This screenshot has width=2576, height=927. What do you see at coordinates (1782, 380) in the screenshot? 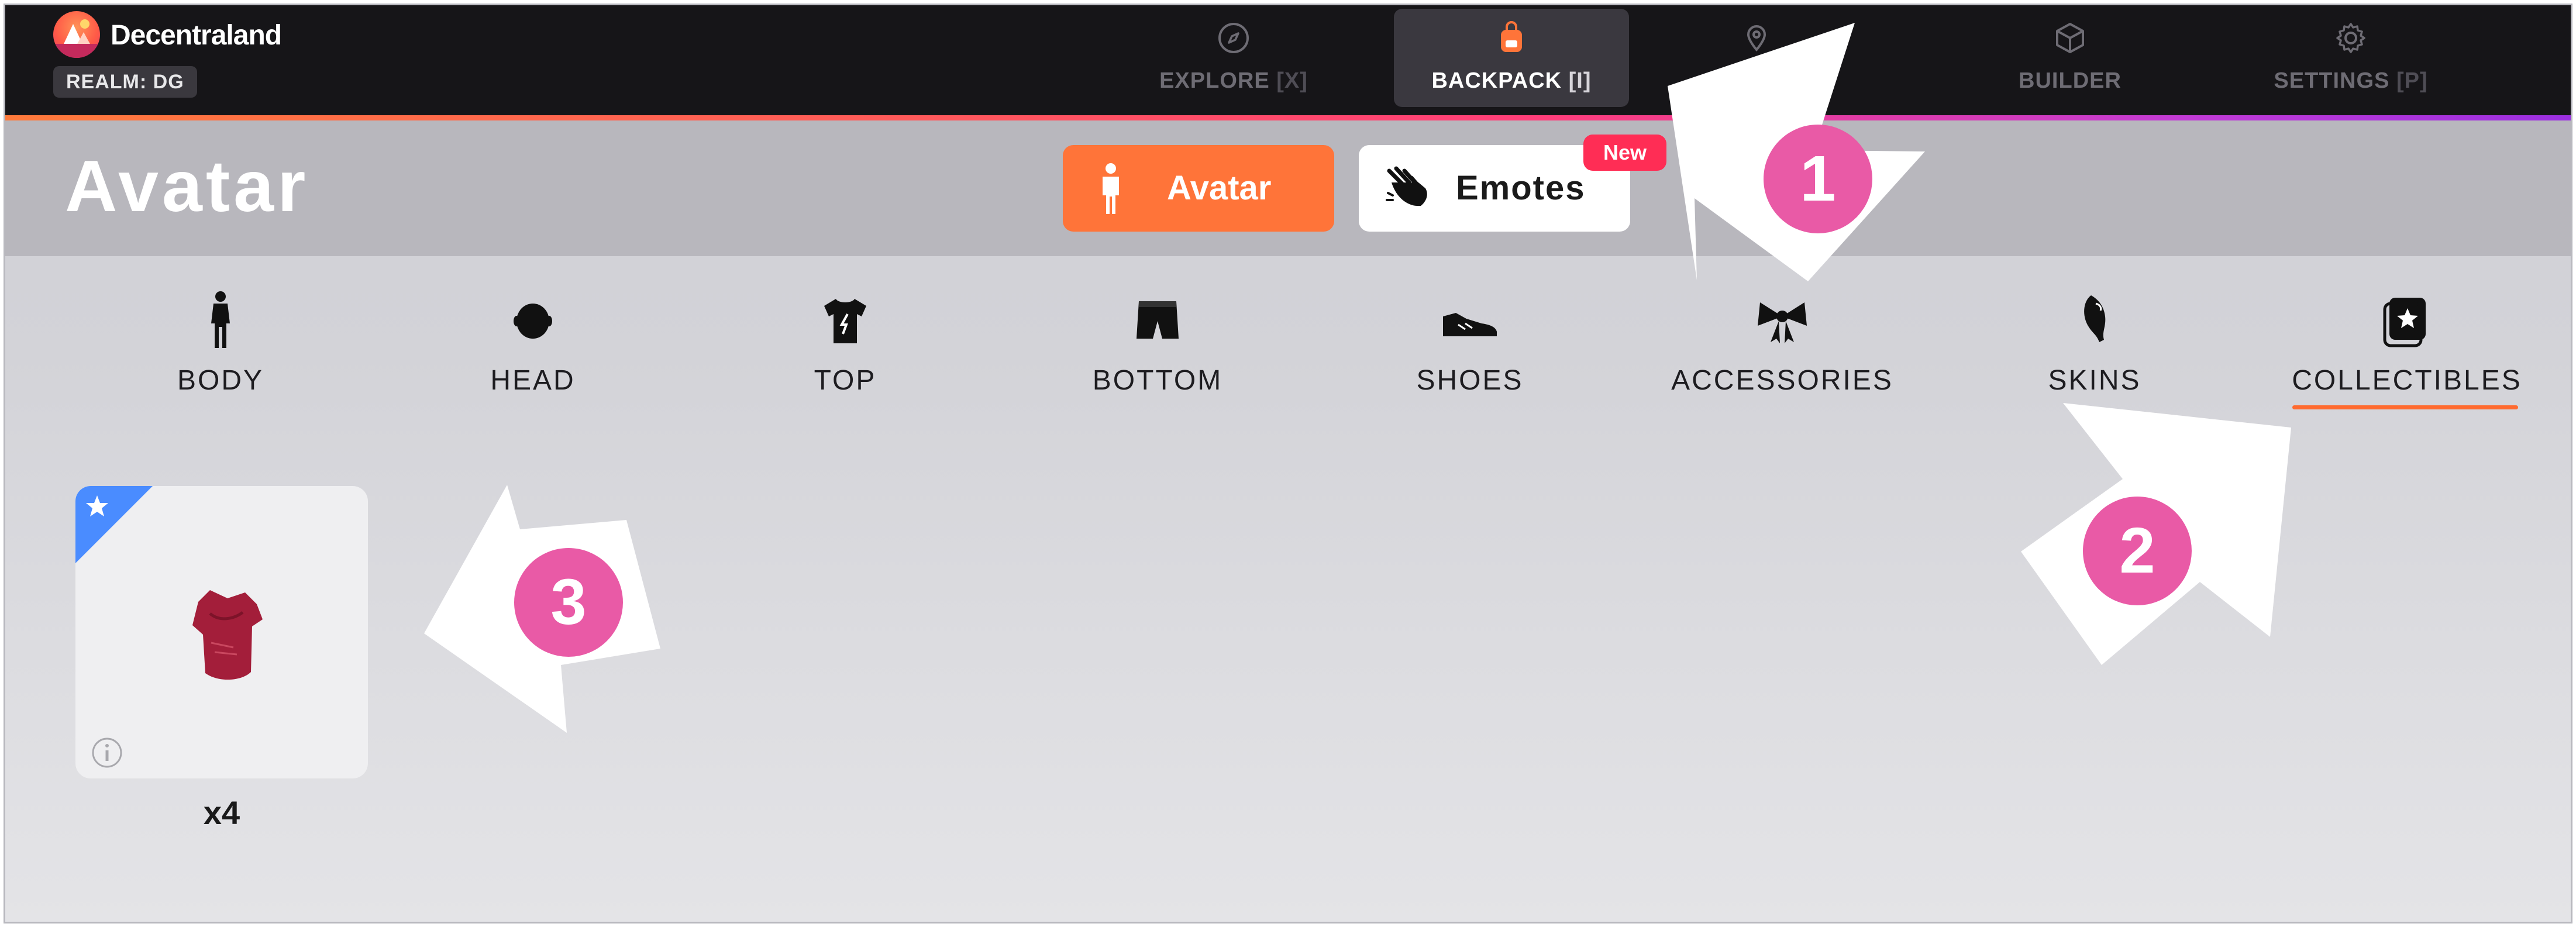
I see `category-label: ACCESSORIES` at bounding box center [1782, 380].